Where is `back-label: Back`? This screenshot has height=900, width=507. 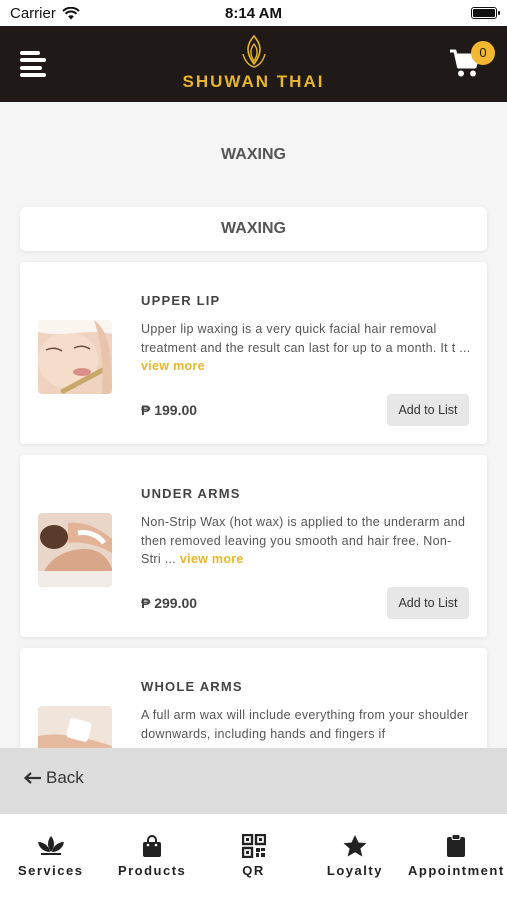 back-label: Back is located at coordinates (65, 777).